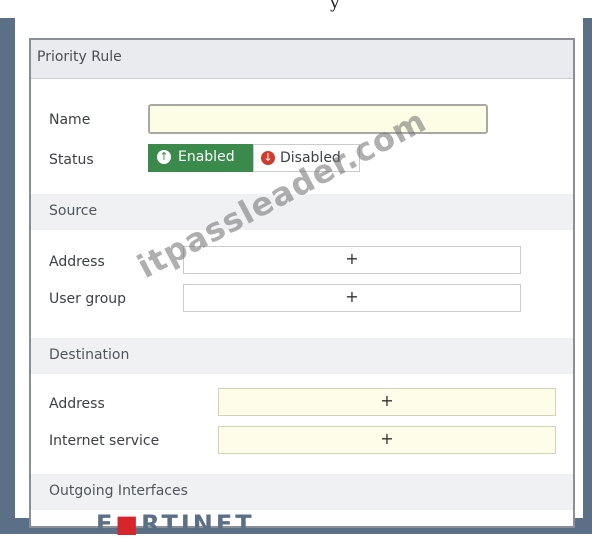 The width and height of the screenshot is (592, 538). What do you see at coordinates (118, 491) in the screenshot?
I see `outgoing-header-label: Outgoing Interfaces` at bounding box center [118, 491].